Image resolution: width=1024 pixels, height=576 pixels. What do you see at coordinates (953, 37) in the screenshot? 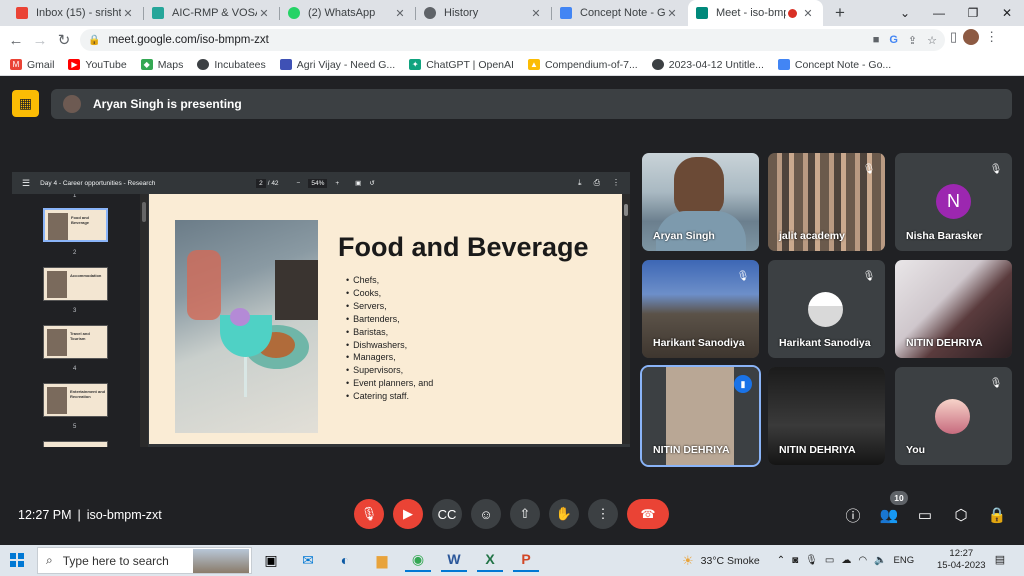
I see `side-panel-icon: ▯` at bounding box center [953, 37].